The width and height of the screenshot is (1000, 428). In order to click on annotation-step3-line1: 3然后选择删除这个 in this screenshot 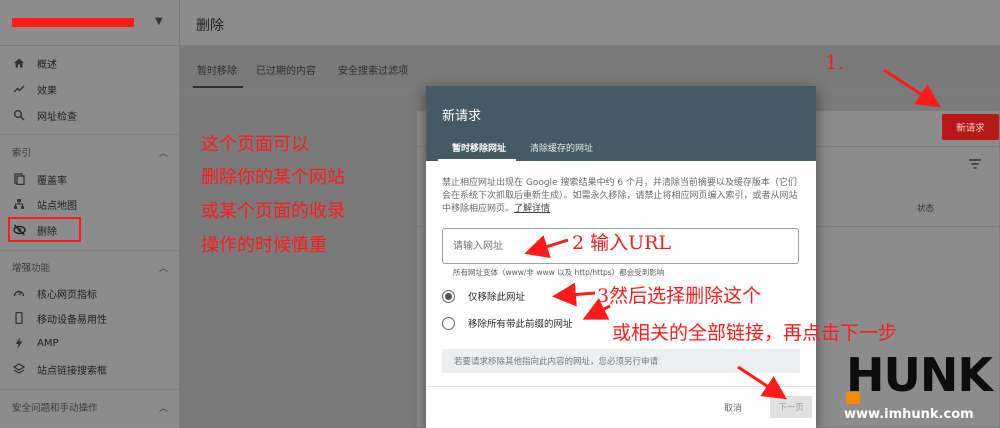, I will do `click(679, 296)`.